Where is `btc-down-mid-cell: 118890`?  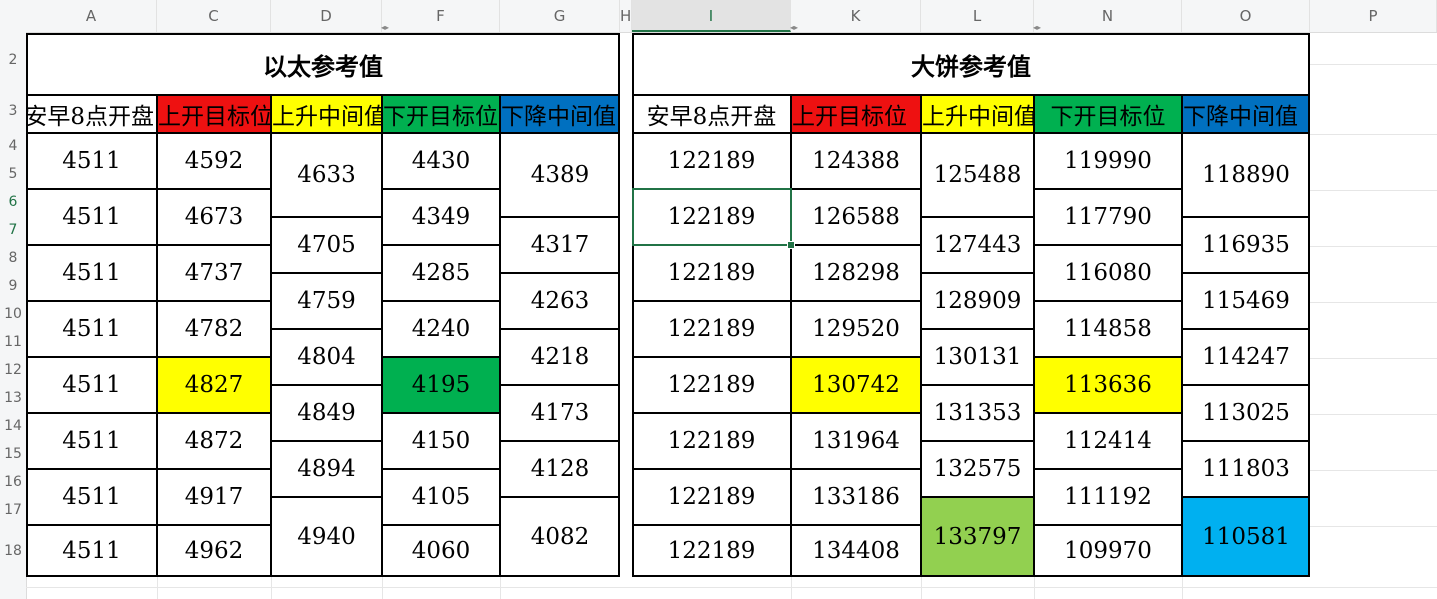 btc-down-mid-cell: 118890 is located at coordinates (1246, 175).